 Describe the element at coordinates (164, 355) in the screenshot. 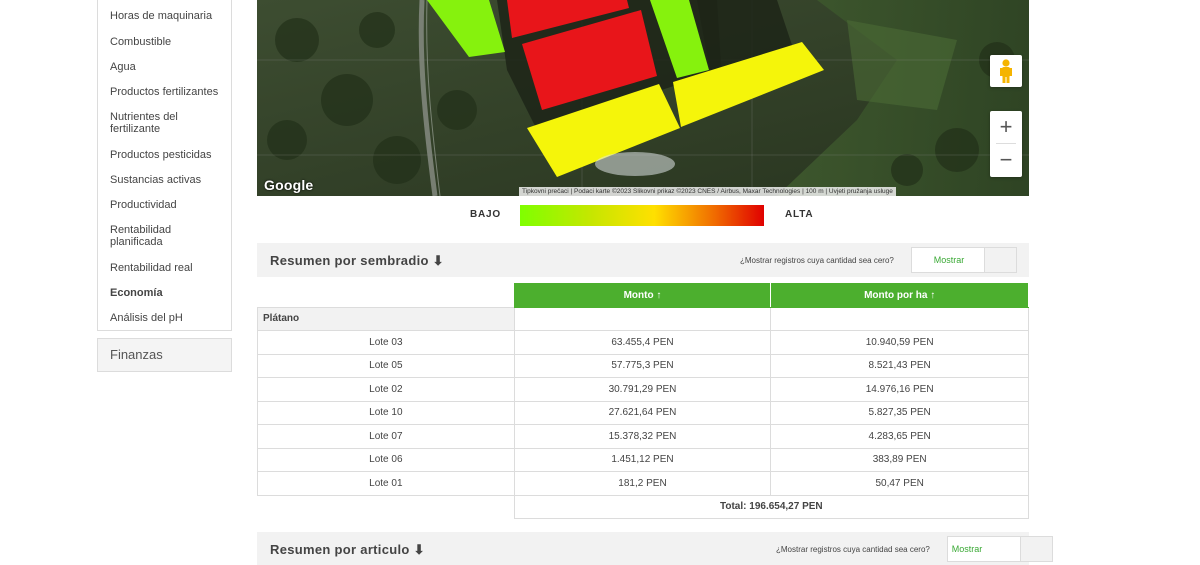

I see `sidebar-section-finanzas: Finanzas` at that location.